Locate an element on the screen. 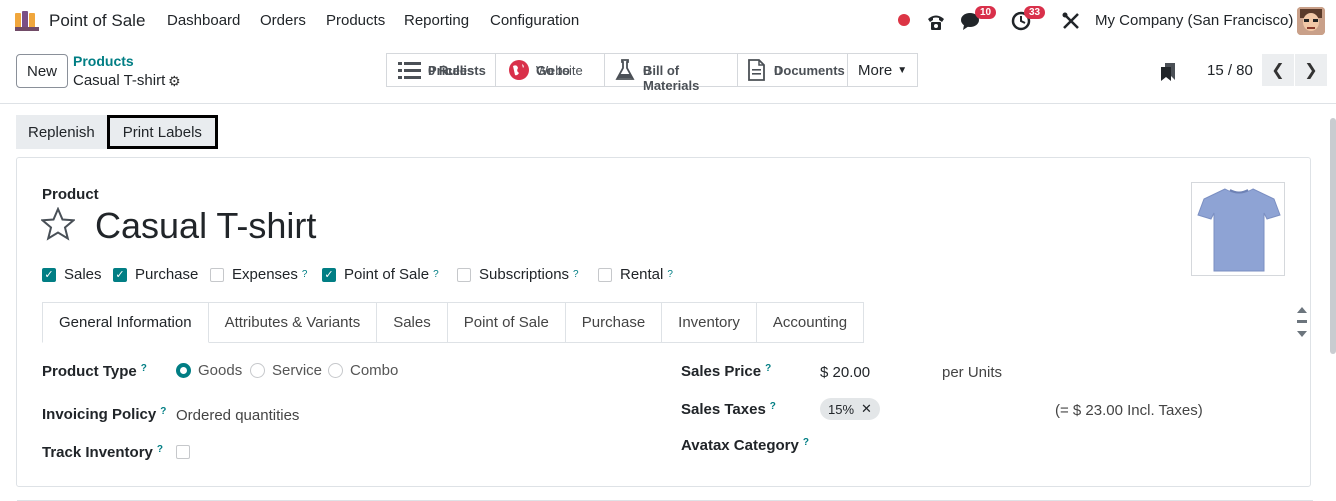 This screenshot has height=501, width=1336. chevron-right-icon: ❯ is located at coordinates (1311, 70).